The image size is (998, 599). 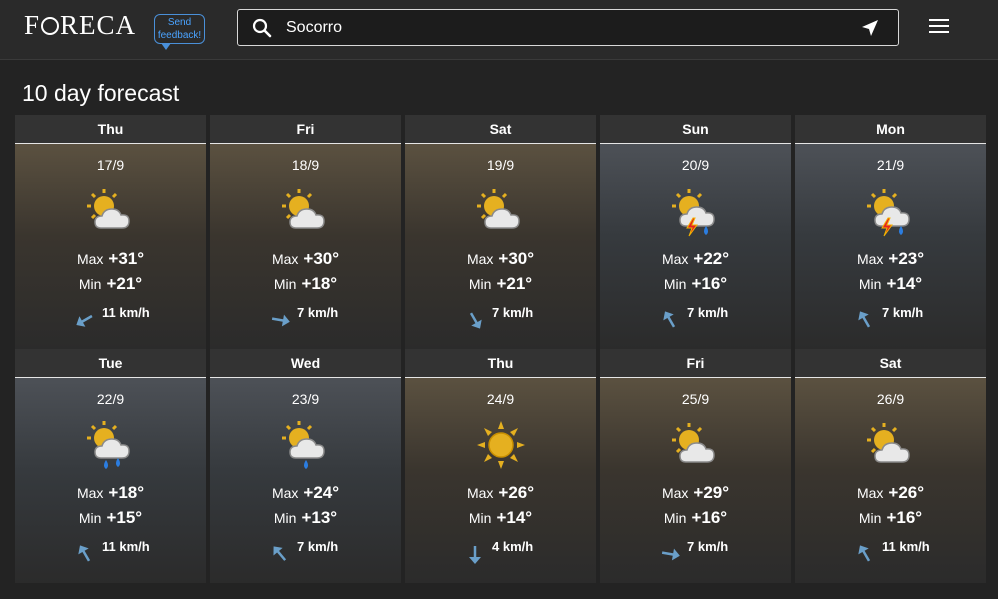 What do you see at coordinates (101, 93) in the screenshot?
I see `page-title: 10 day forecast` at bounding box center [101, 93].